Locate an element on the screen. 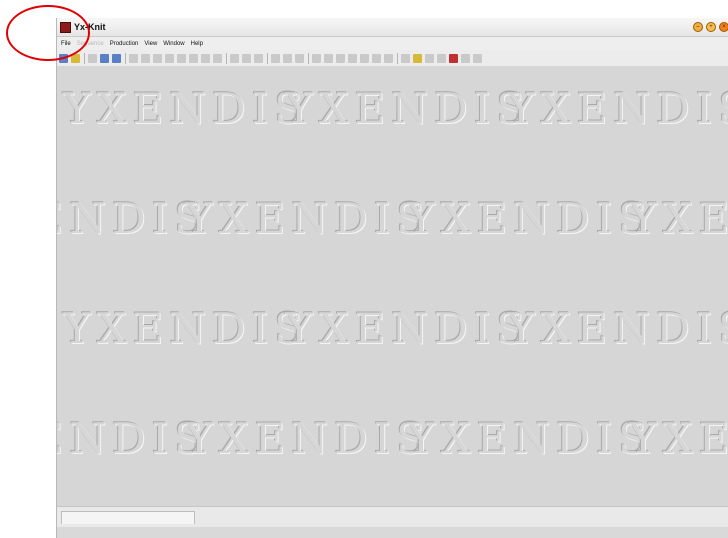 The width and height of the screenshot is (728, 538). grid-icon is located at coordinates (133, 58).